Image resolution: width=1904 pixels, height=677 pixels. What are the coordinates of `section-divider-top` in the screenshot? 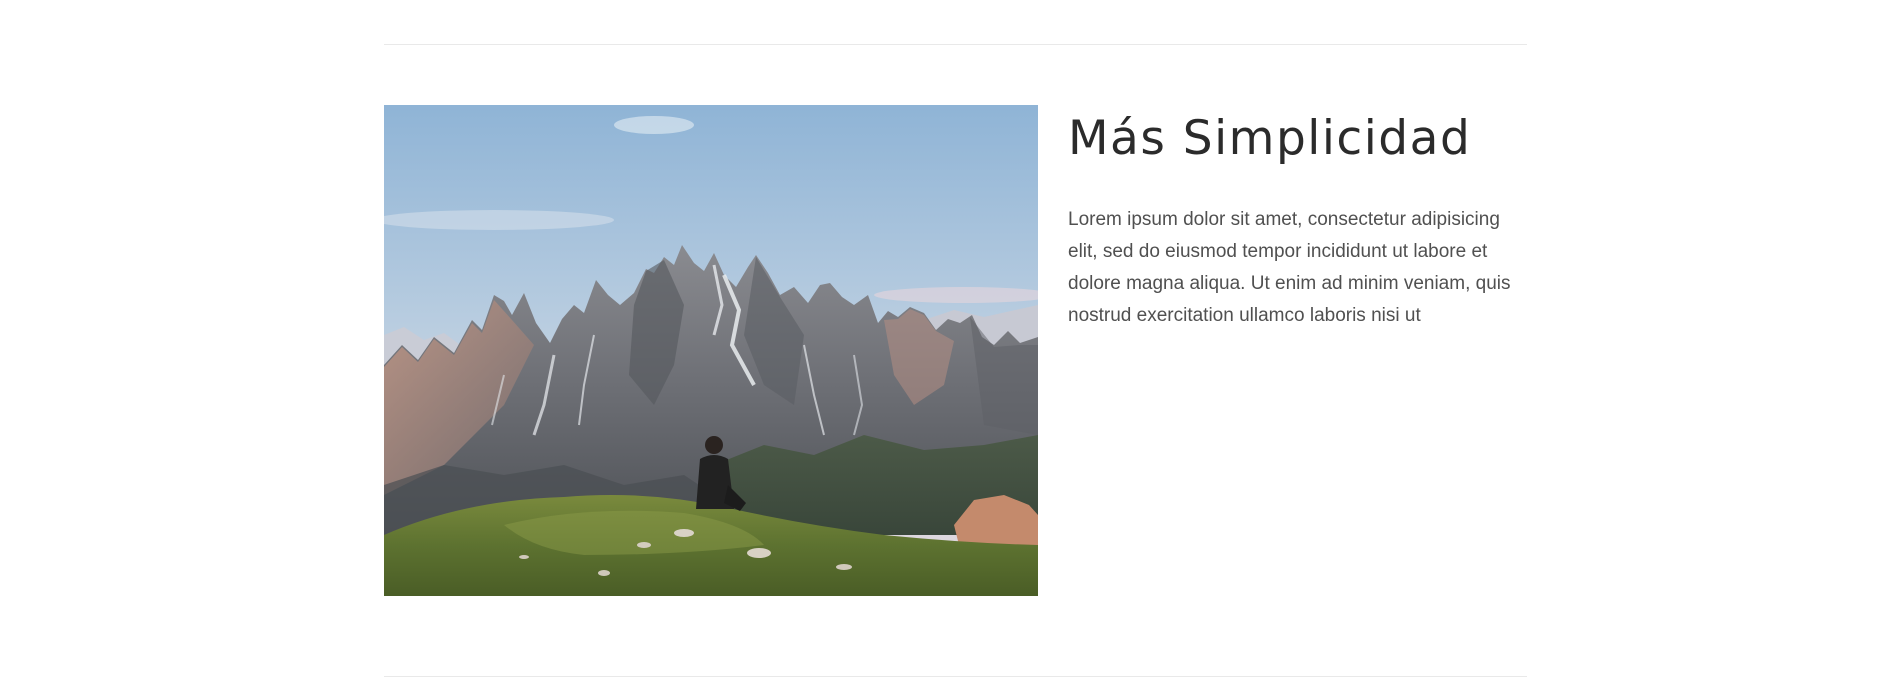 It's located at (955, 44).